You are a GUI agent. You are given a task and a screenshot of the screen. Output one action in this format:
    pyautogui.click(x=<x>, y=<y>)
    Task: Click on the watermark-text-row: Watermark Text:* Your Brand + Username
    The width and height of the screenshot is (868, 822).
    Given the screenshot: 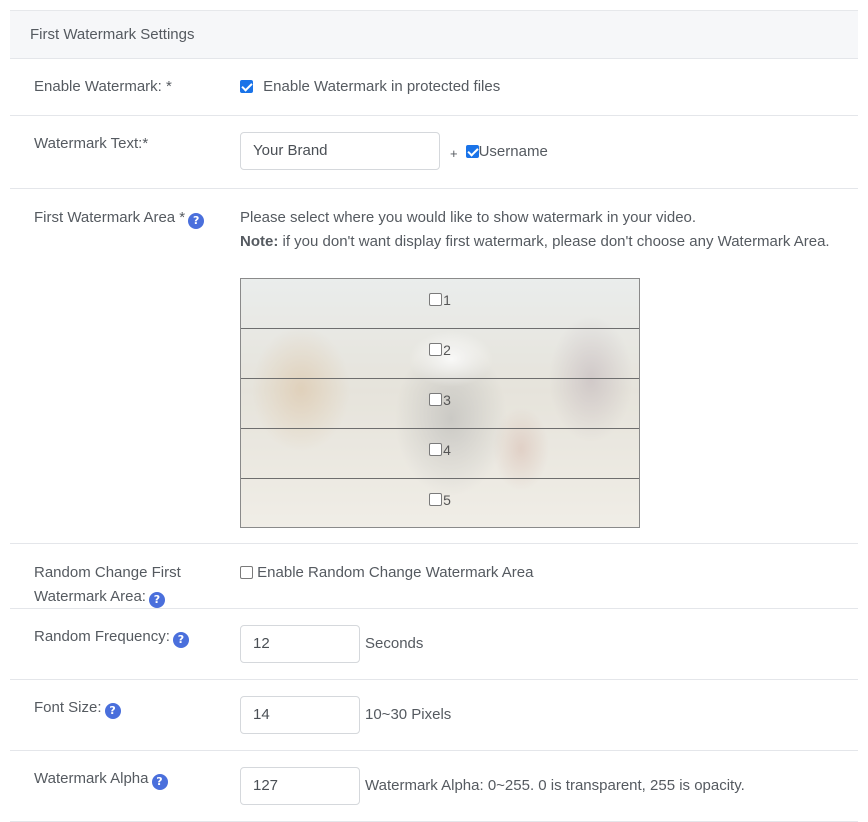 What is the action you would take?
    pyautogui.click(x=434, y=152)
    